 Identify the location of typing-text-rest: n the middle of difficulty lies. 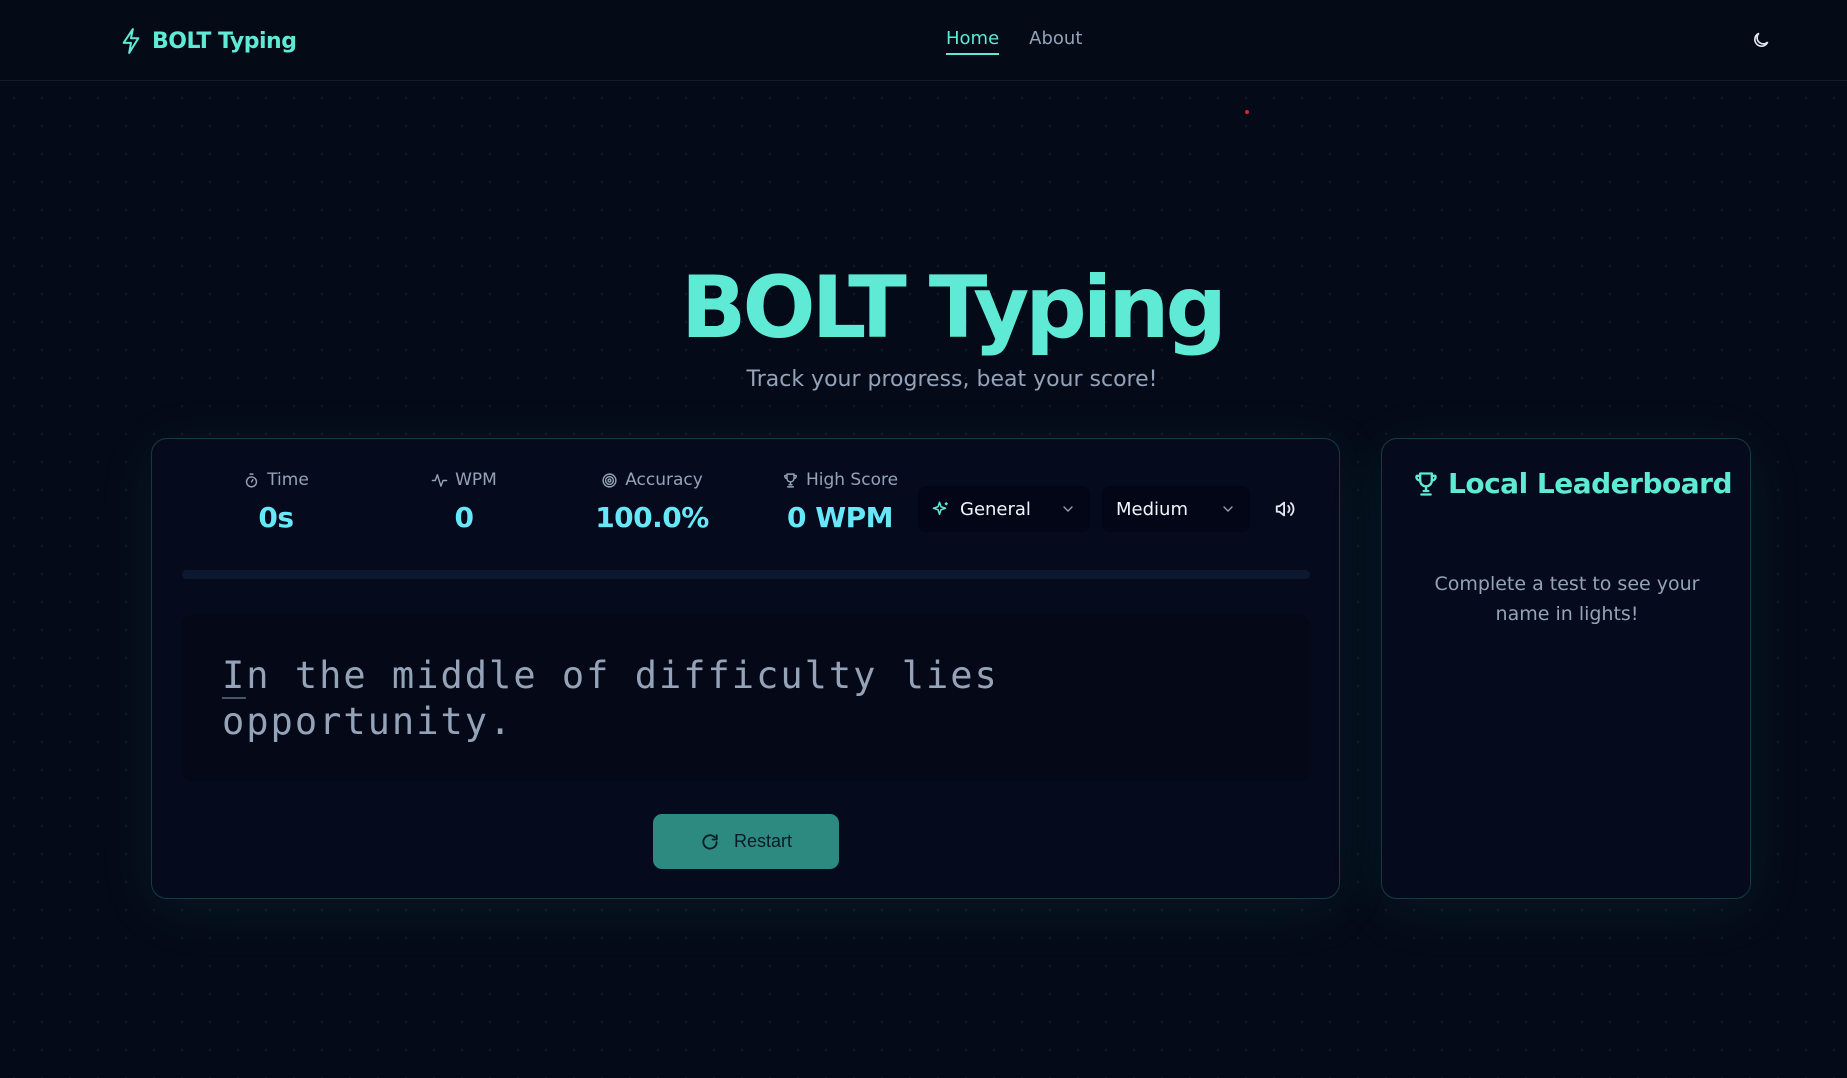
(622, 675).